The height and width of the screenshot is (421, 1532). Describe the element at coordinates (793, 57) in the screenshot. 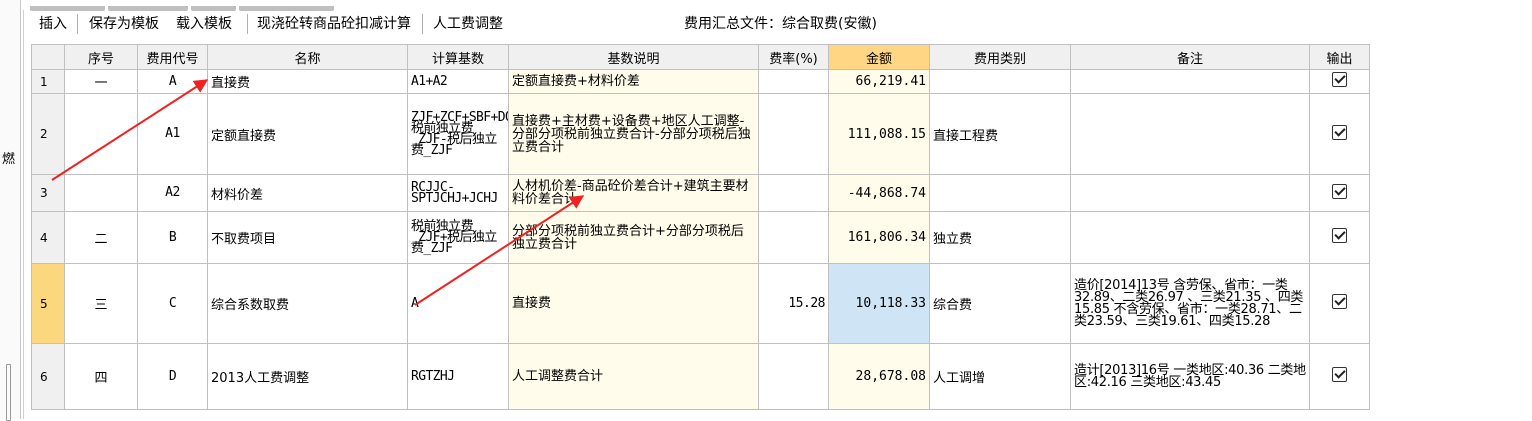

I see `header-rate: 费率(%)` at that location.